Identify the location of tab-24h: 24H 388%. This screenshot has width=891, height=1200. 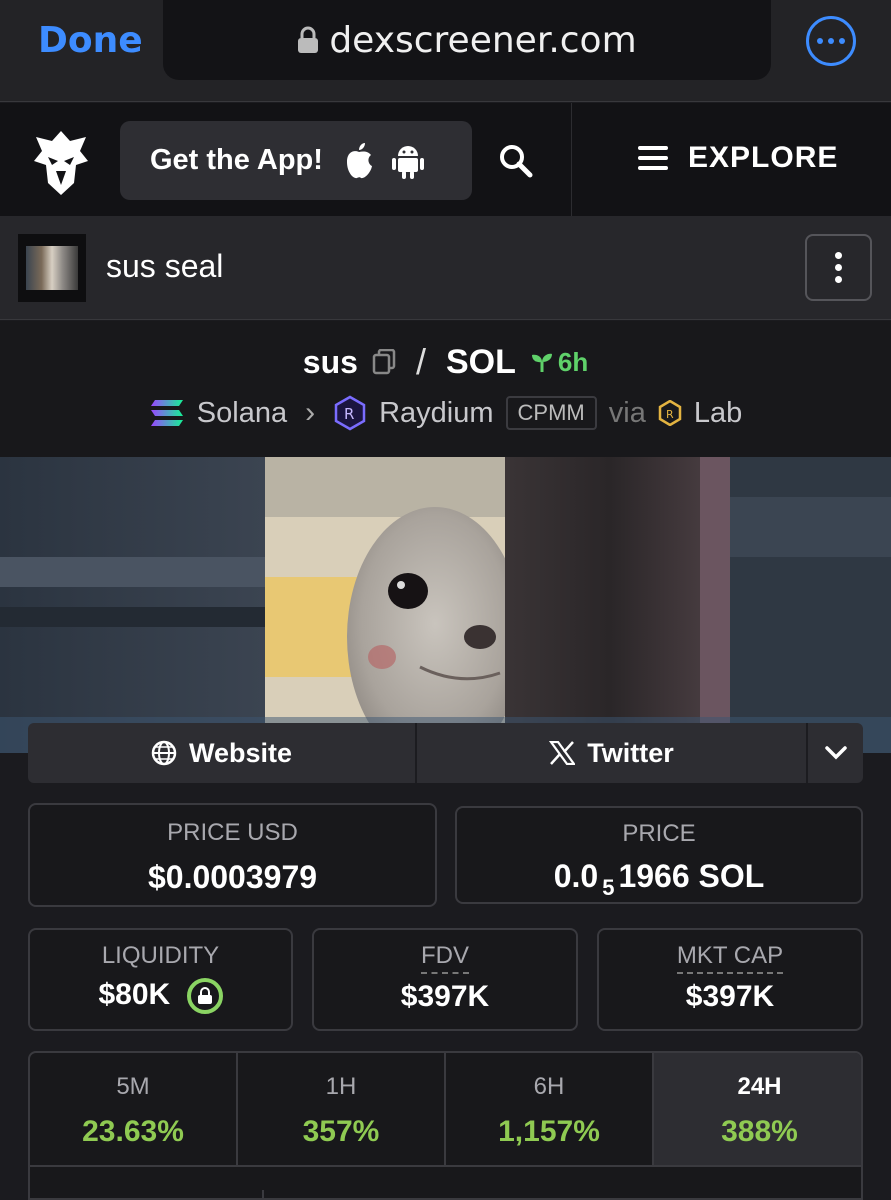
(757, 1110).